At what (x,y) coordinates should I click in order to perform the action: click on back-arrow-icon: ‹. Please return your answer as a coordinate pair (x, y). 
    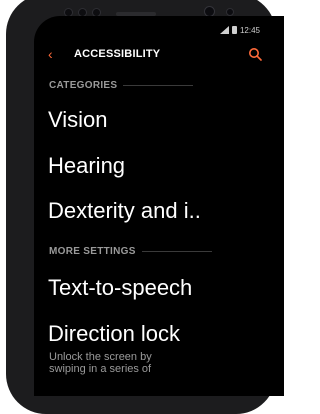
    Looking at the image, I should click on (50, 54).